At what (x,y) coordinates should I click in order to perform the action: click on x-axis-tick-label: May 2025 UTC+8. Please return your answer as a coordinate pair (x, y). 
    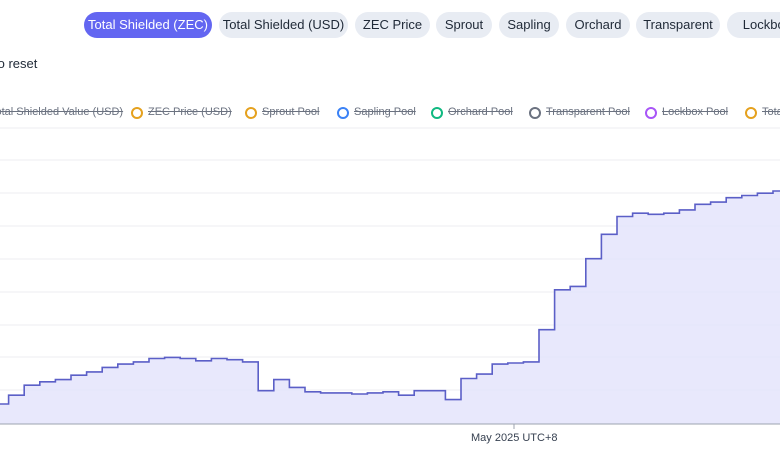
    Looking at the image, I should click on (514, 438).